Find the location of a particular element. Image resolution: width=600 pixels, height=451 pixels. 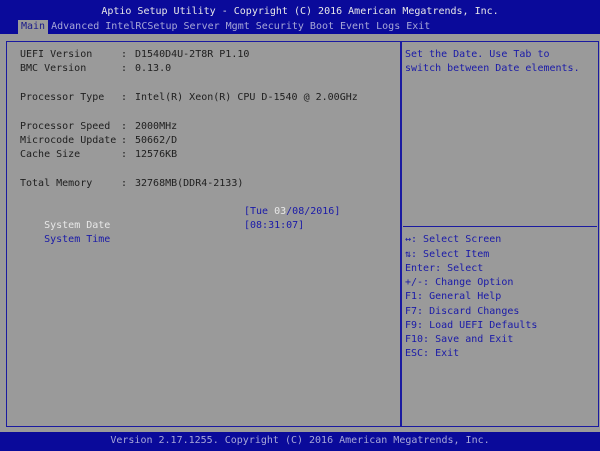

info-value: 50662/D is located at coordinates (156, 140).